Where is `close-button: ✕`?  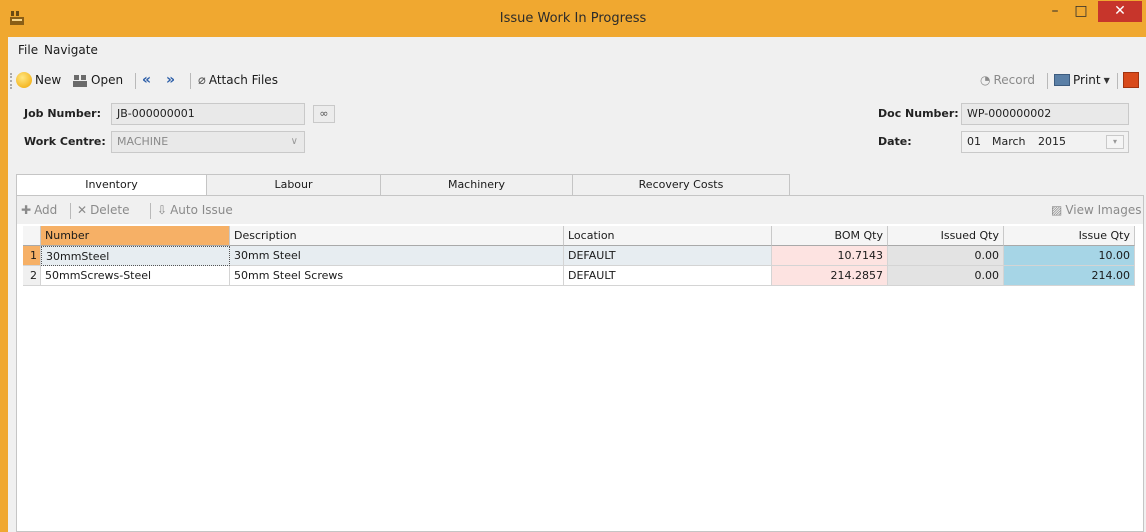
close-button: ✕ is located at coordinates (1120, 11).